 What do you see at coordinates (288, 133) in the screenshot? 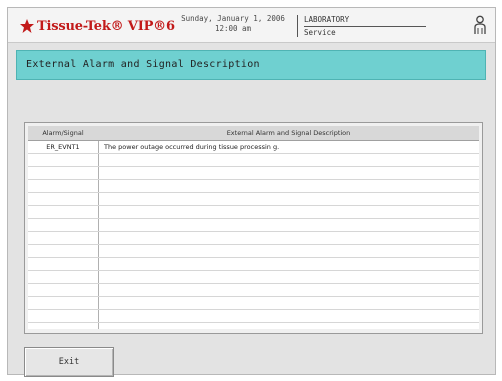
I see `column-header-description: External Alarm and Signal Description` at bounding box center [288, 133].